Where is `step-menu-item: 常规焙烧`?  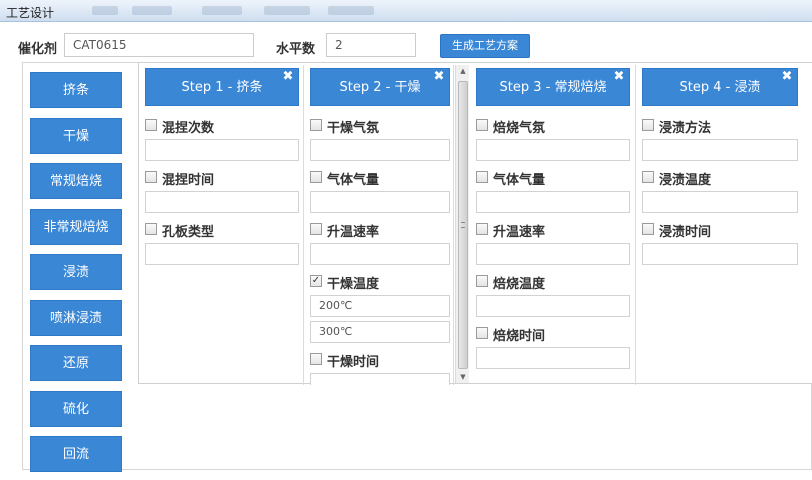
step-menu-item: 常规焙烧 is located at coordinates (76, 181).